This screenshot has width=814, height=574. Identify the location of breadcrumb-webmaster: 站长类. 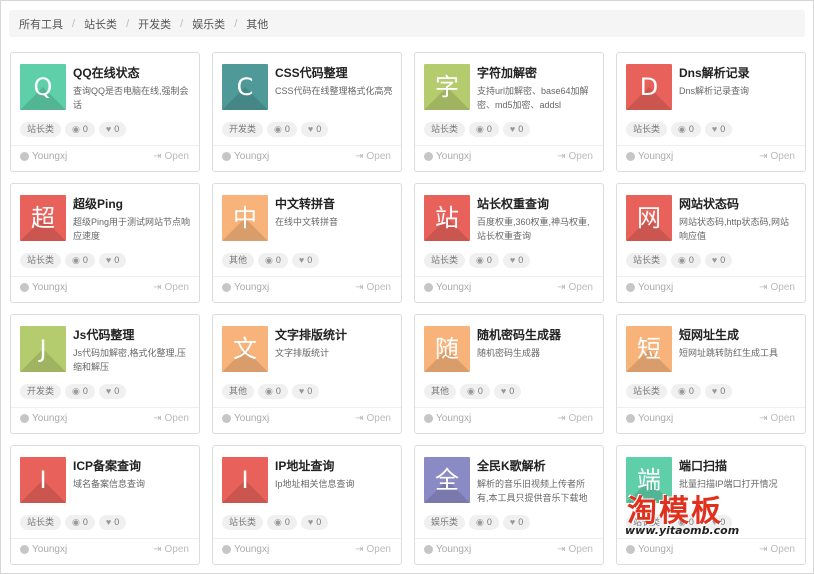
(100, 24).